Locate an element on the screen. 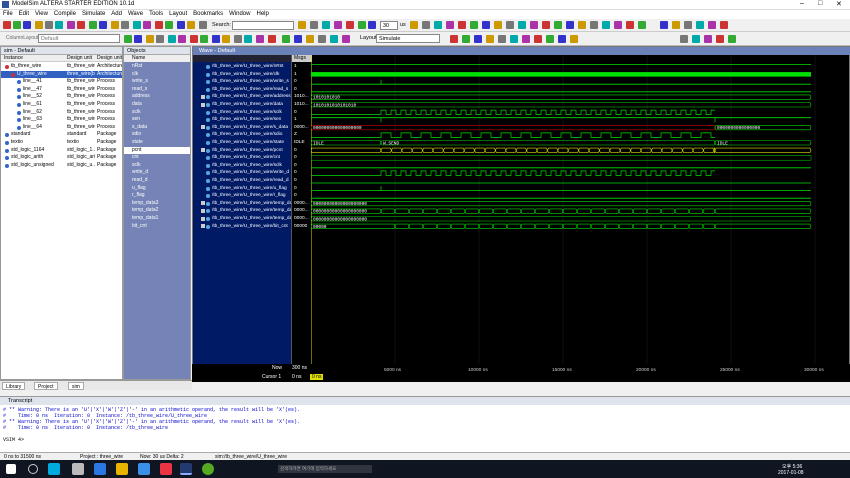 The width and height of the screenshot is (850, 478). menu-simulate: Simulate is located at coordinates (93, 14).